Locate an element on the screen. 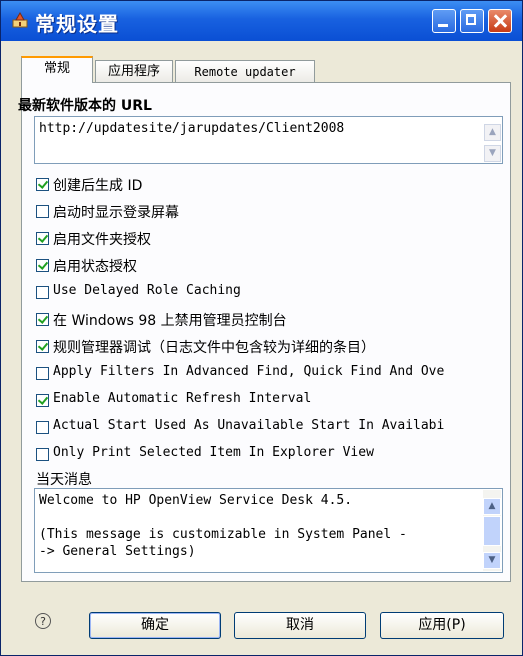 The width and height of the screenshot is (523, 656). scroll-thumb is located at coordinates (492, 531).